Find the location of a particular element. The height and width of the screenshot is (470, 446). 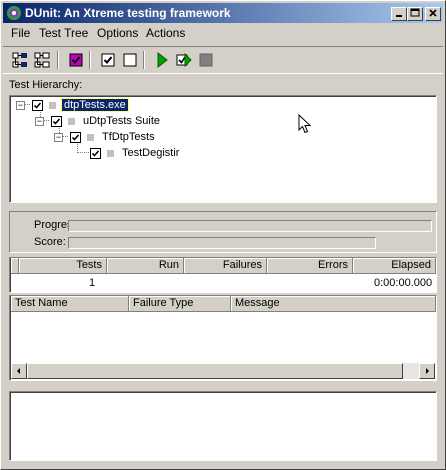

close-icon is located at coordinates (433, 13).